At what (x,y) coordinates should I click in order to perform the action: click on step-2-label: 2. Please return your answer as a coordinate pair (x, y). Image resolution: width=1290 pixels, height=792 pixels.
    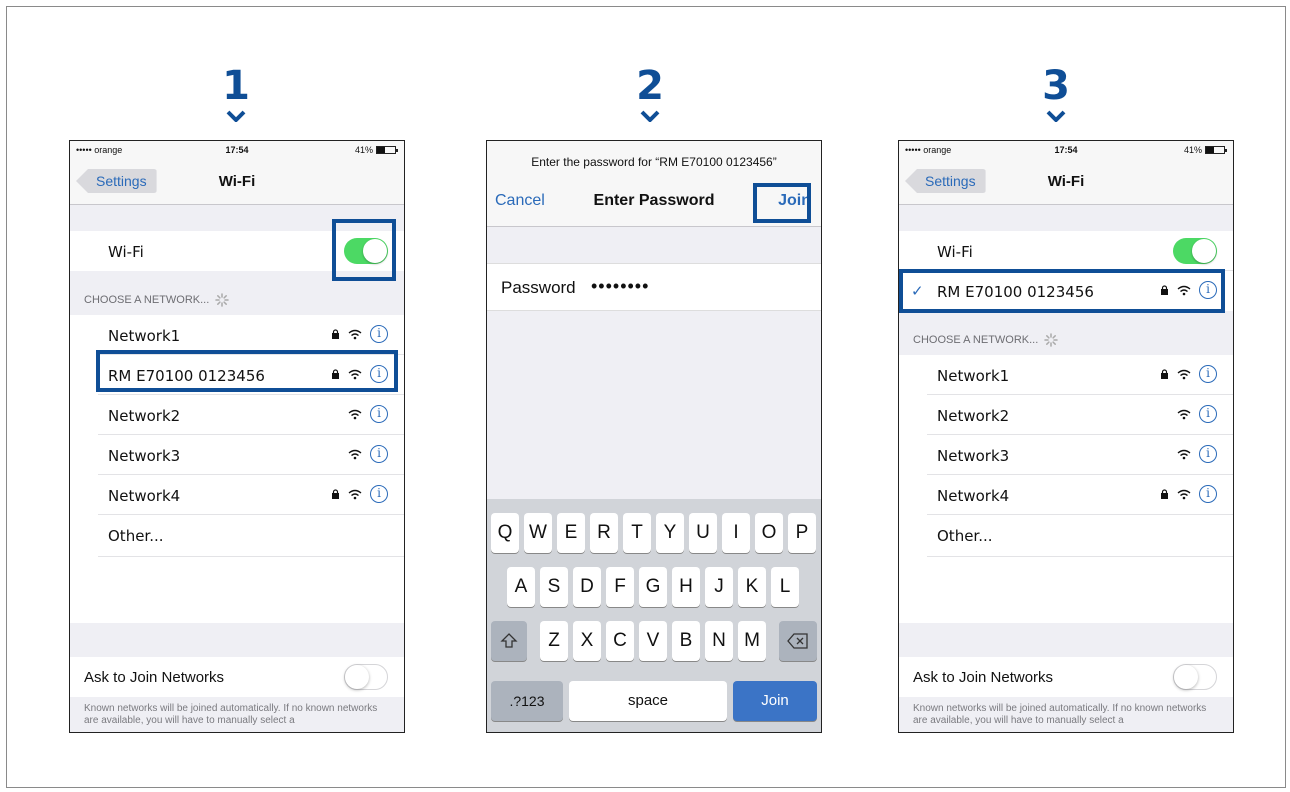
    Looking at the image, I should click on (650, 94).